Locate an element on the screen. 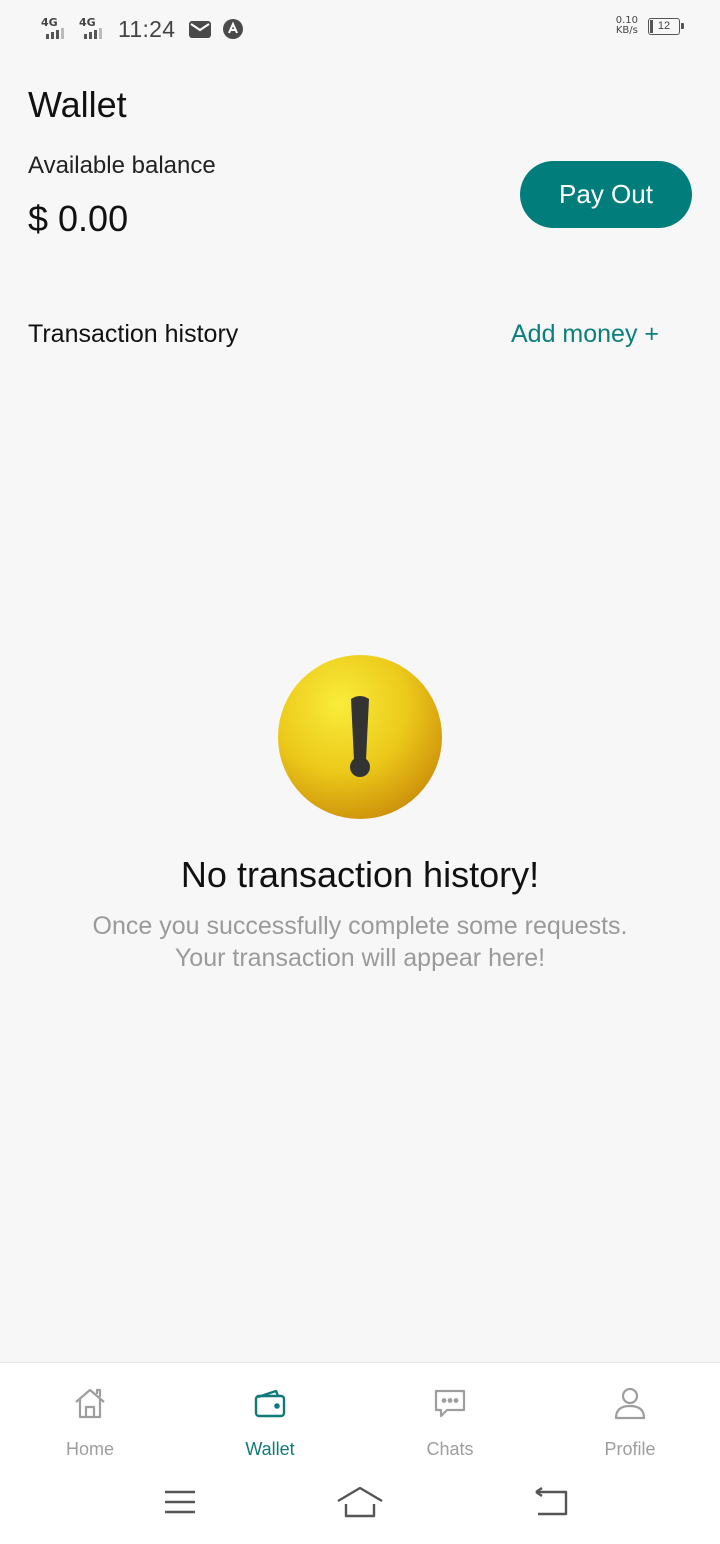  nav-label-home: Home is located at coordinates (89, 1449).